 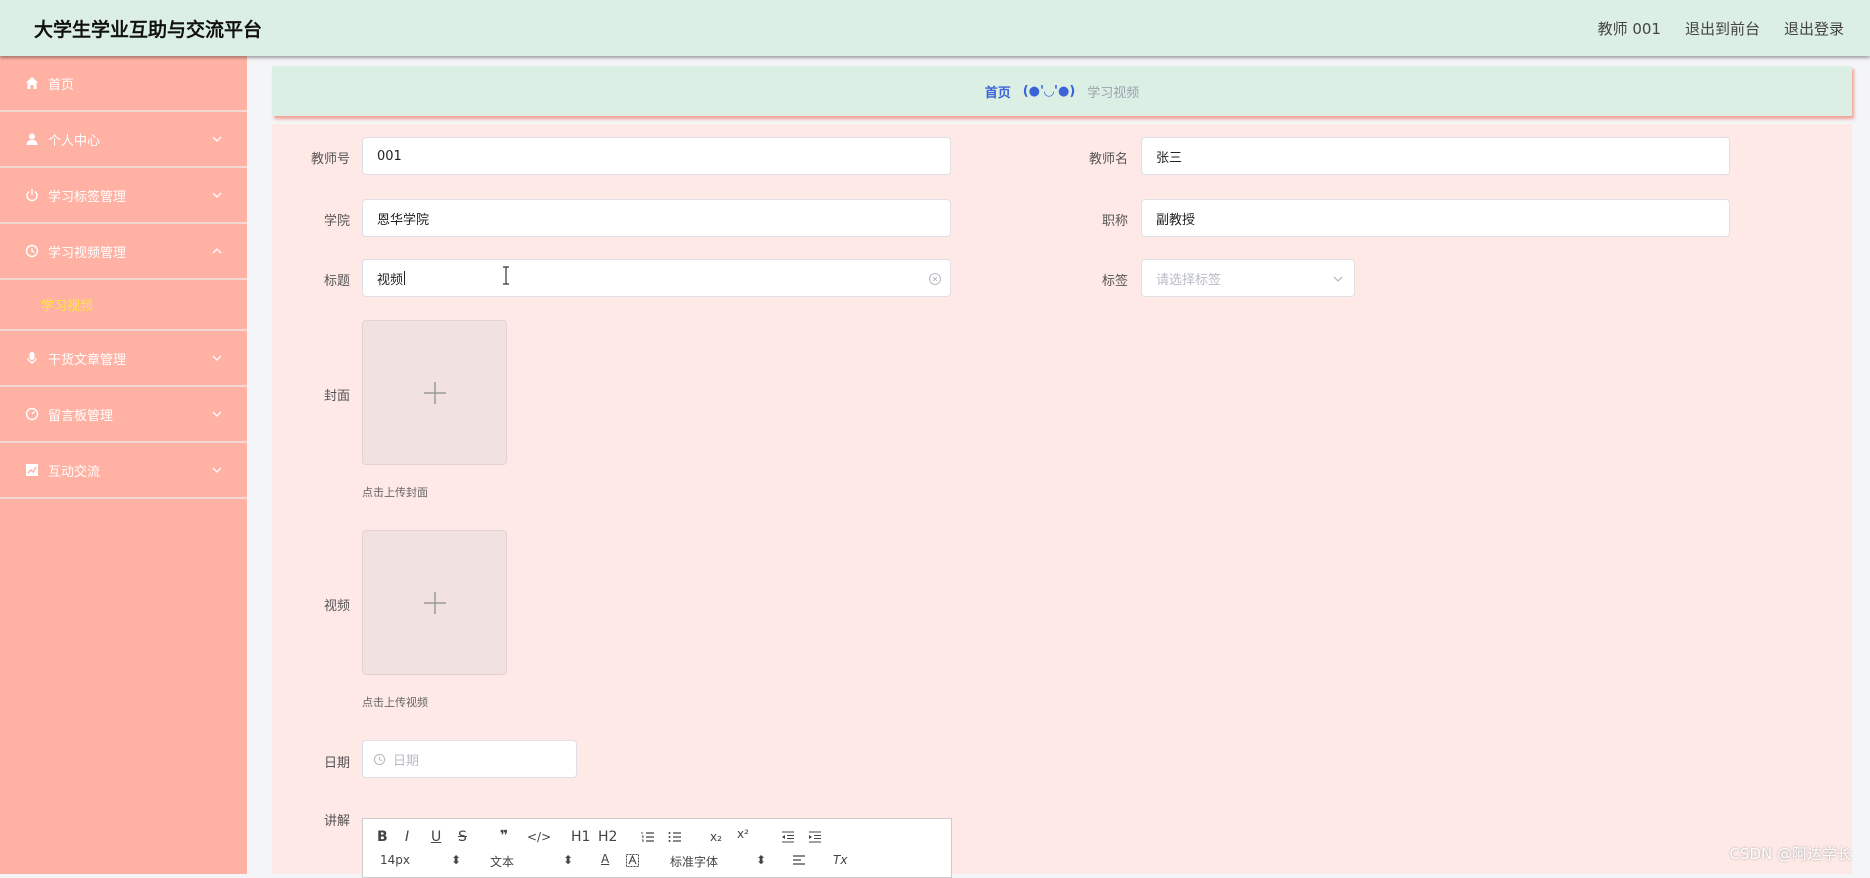 I want to click on sidebar-item-study-tags: 学习标签管理, so click(x=123, y=196).